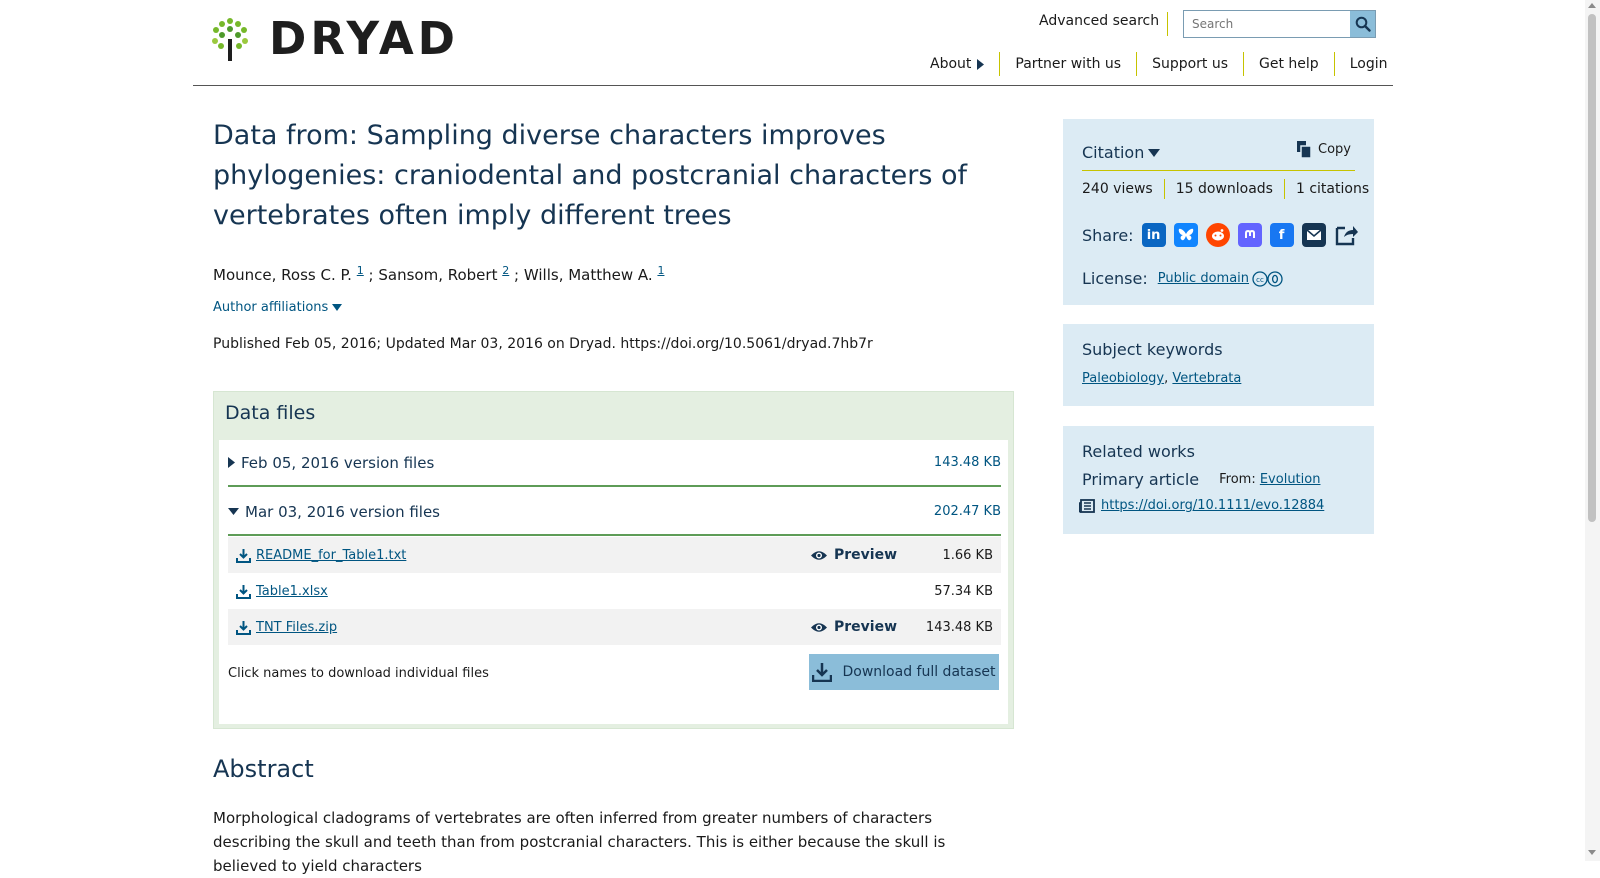  What do you see at coordinates (1290, 479) in the screenshot?
I see `journal-link: Evolution` at bounding box center [1290, 479].